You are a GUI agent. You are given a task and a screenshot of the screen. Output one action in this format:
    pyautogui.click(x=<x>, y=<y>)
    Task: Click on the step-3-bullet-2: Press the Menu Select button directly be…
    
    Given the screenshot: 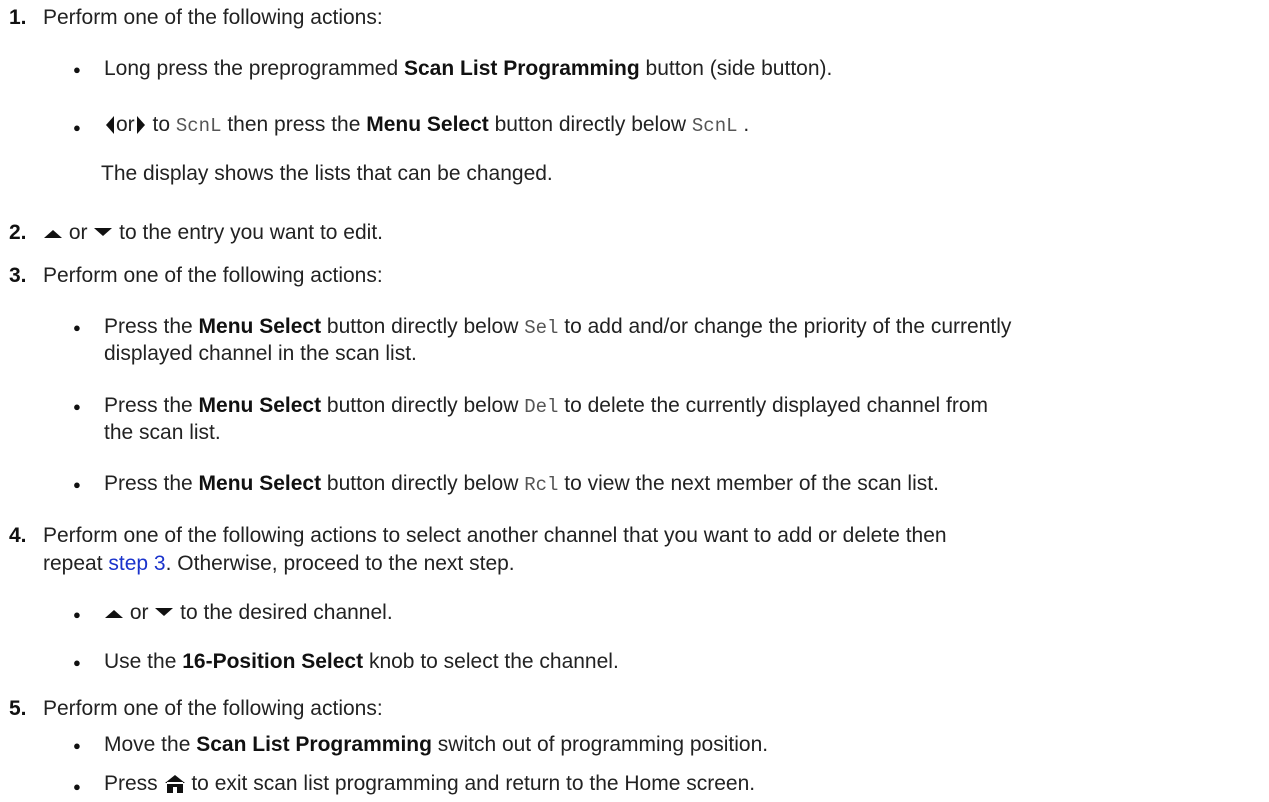 What is the action you would take?
    pyautogui.click(x=546, y=406)
    